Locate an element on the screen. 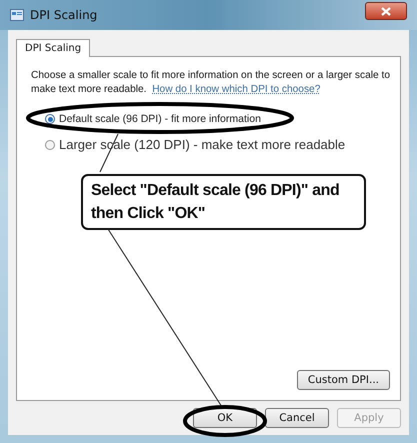 Image resolution: width=417 pixels, height=443 pixels. close-icon is located at coordinates (386, 11).